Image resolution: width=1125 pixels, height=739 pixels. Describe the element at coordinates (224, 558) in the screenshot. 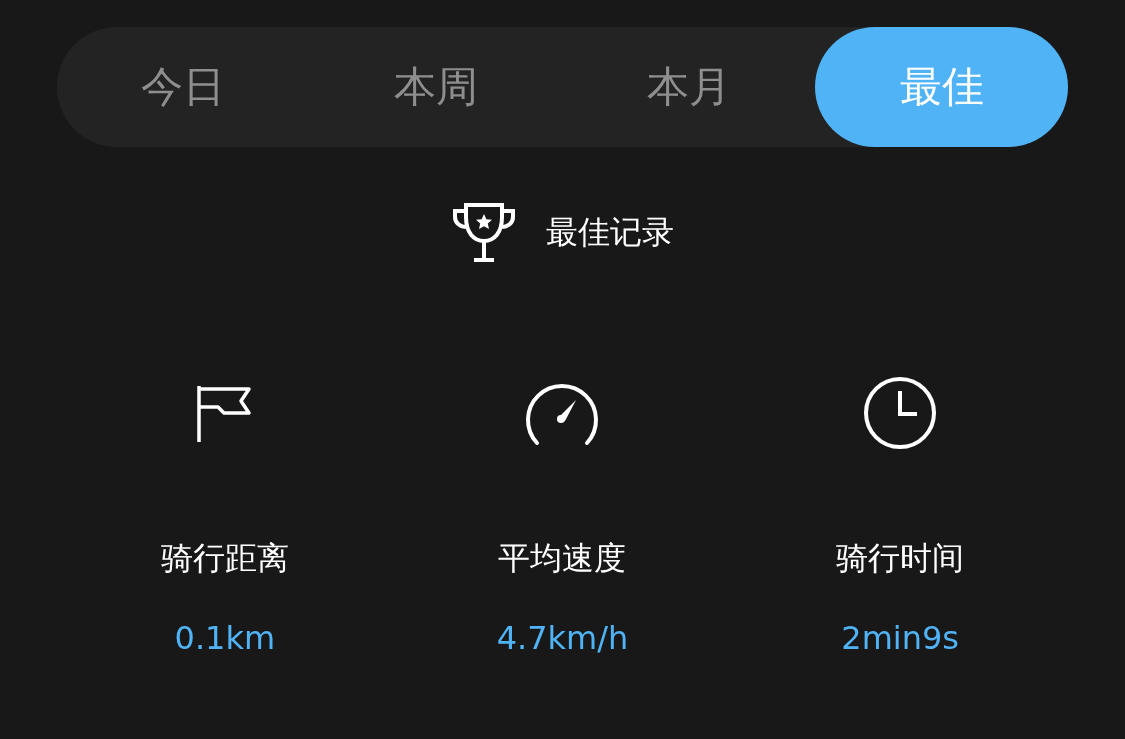

I see `stat-label: 骑行距离` at that location.